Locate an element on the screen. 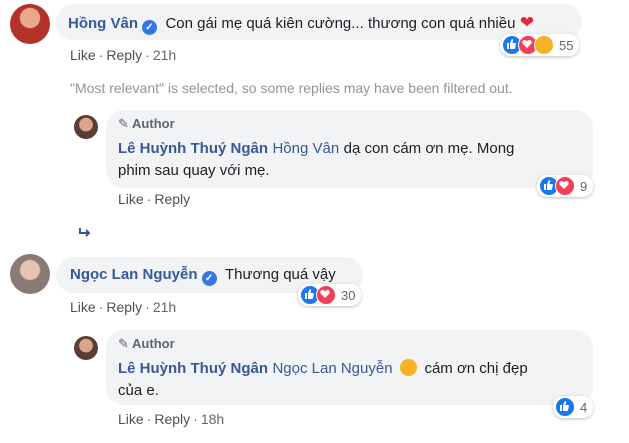  like-reaction-icon is located at coordinates (565, 407).